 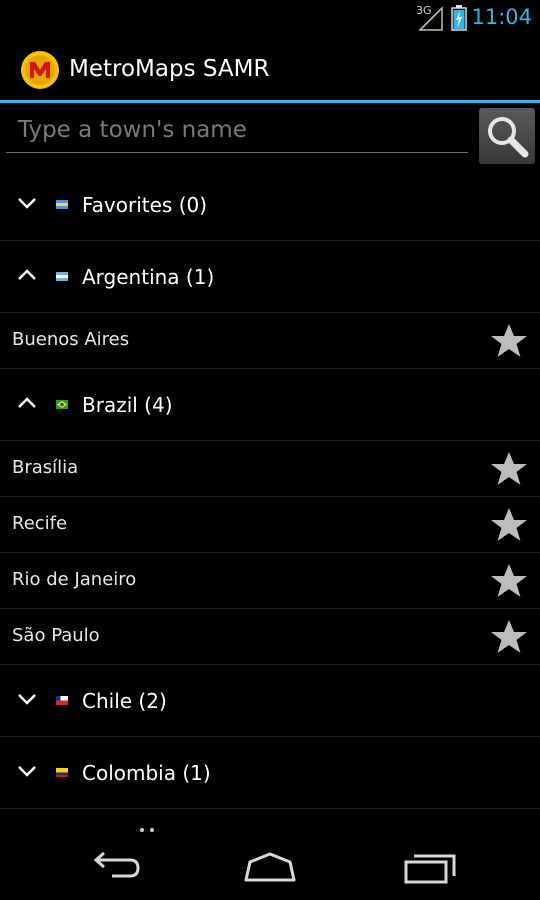 What do you see at coordinates (145, 205) in the screenshot?
I see `group-label: Favorites (0)` at bounding box center [145, 205].